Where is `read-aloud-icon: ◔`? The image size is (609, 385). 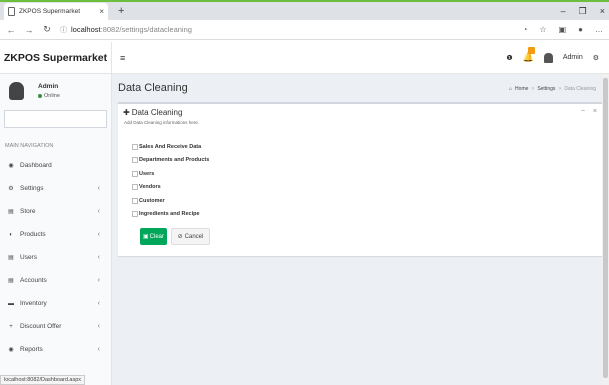
read-aloud-icon: ◔ is located at coordinates (525, 29).